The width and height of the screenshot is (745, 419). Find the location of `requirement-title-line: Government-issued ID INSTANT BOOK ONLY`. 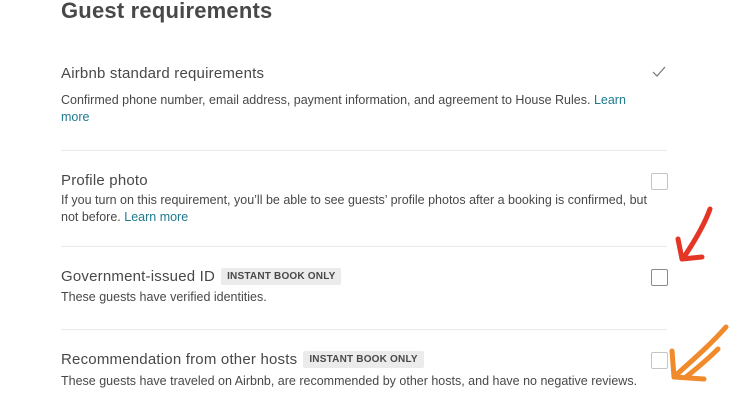

requirement-title-line: Government-issued ID INSTANT BOOK ONLY is located at coordinates (364, 276).